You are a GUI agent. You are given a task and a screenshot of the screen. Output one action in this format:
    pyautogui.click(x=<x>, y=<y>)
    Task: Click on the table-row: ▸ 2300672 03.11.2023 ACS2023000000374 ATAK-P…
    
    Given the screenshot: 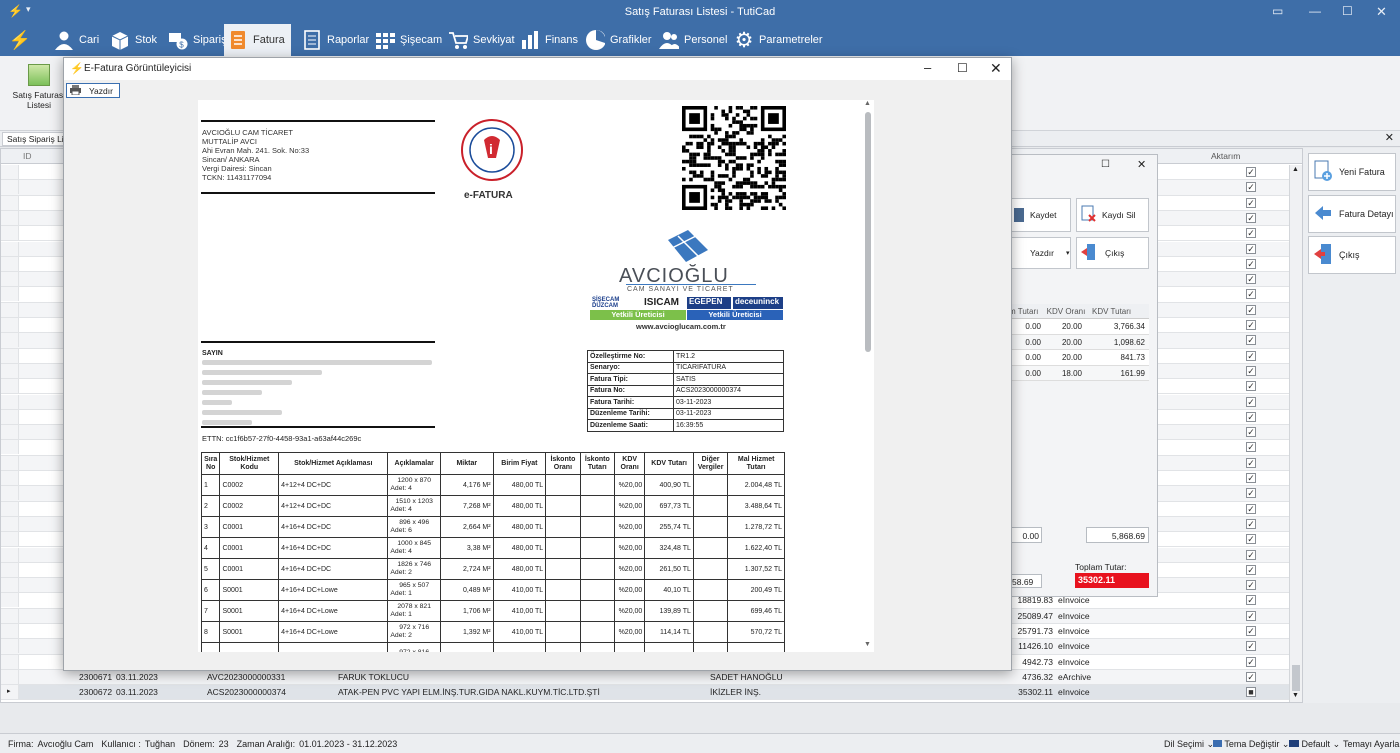 What is the action you would take?
    pyautogui.click(x=651, y=693)
    